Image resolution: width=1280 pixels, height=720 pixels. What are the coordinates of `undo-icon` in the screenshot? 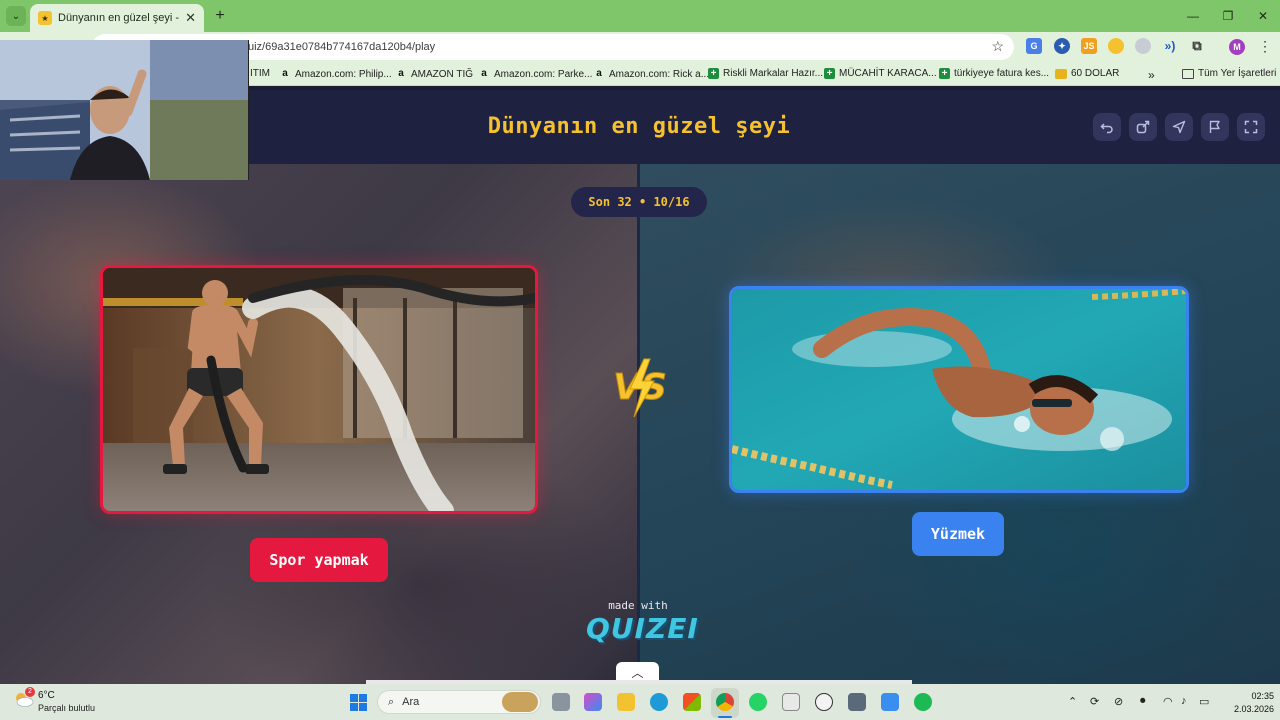 It's located at (1106, 128).